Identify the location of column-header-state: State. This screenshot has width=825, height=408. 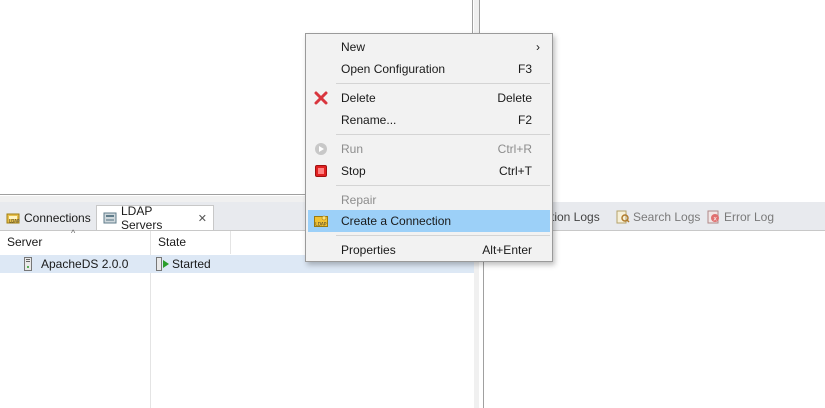
(191, 242).